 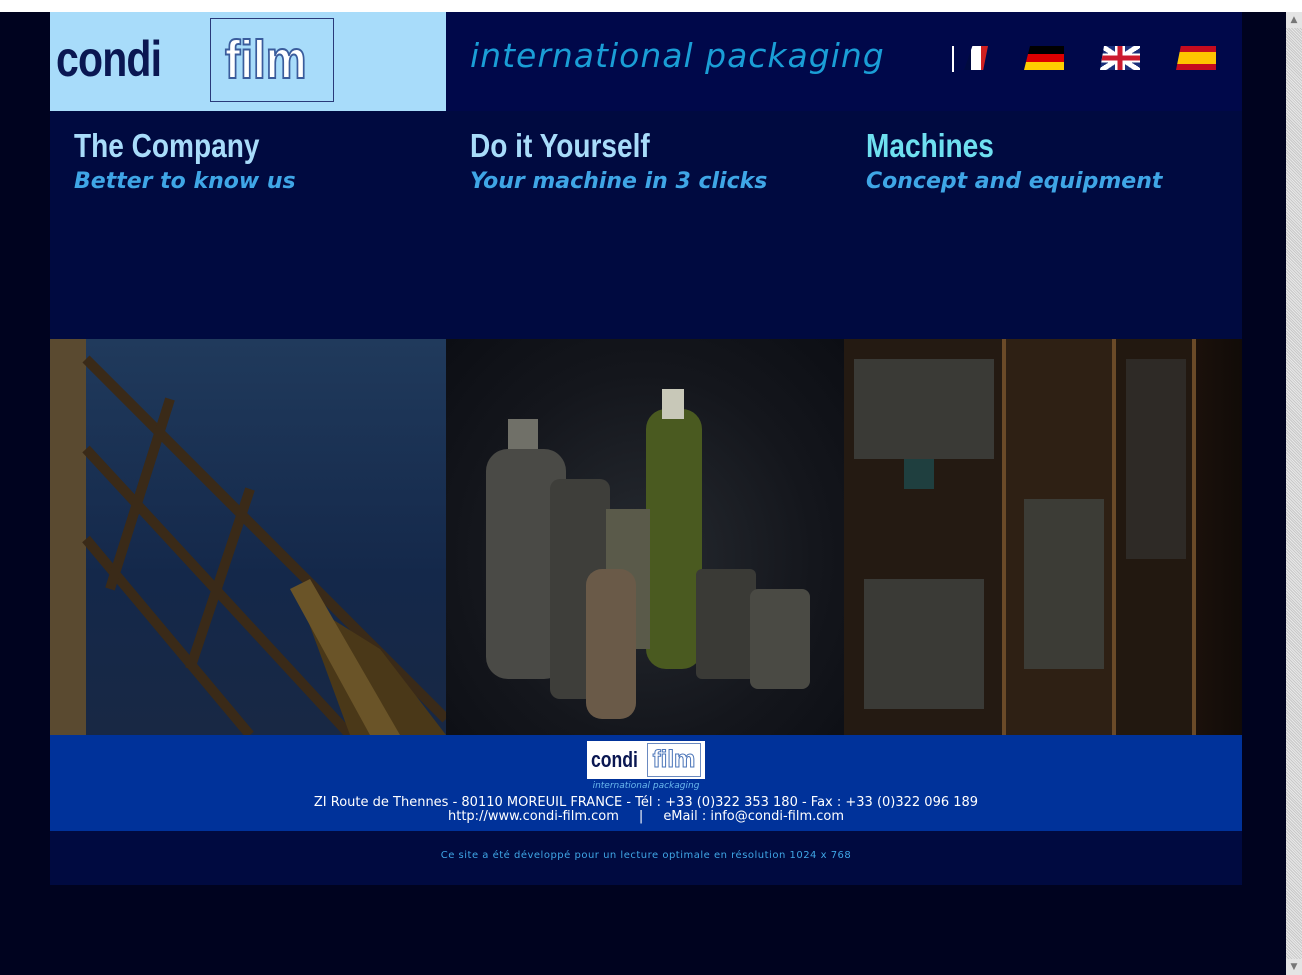 What do you see at coordinates (646, 786) in the screenshot?
I see `footer-tagline: international packaging` at bounding box center [646, 786].